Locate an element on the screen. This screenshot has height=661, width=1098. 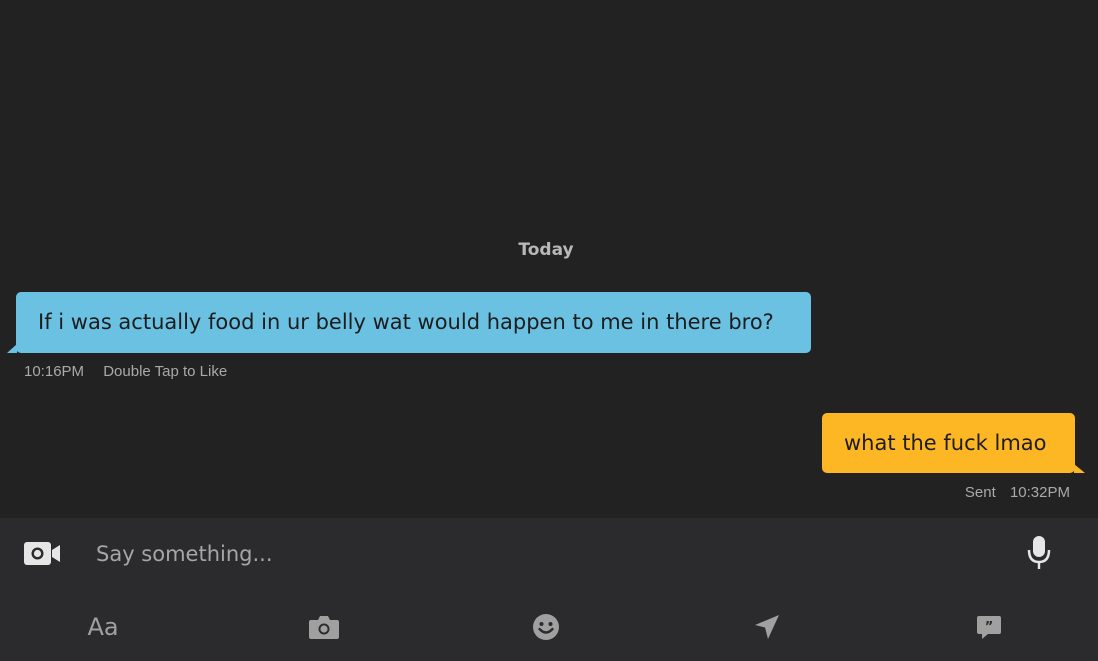
attachment-toolbar: Aa ” is located at coordinates (549, 625).